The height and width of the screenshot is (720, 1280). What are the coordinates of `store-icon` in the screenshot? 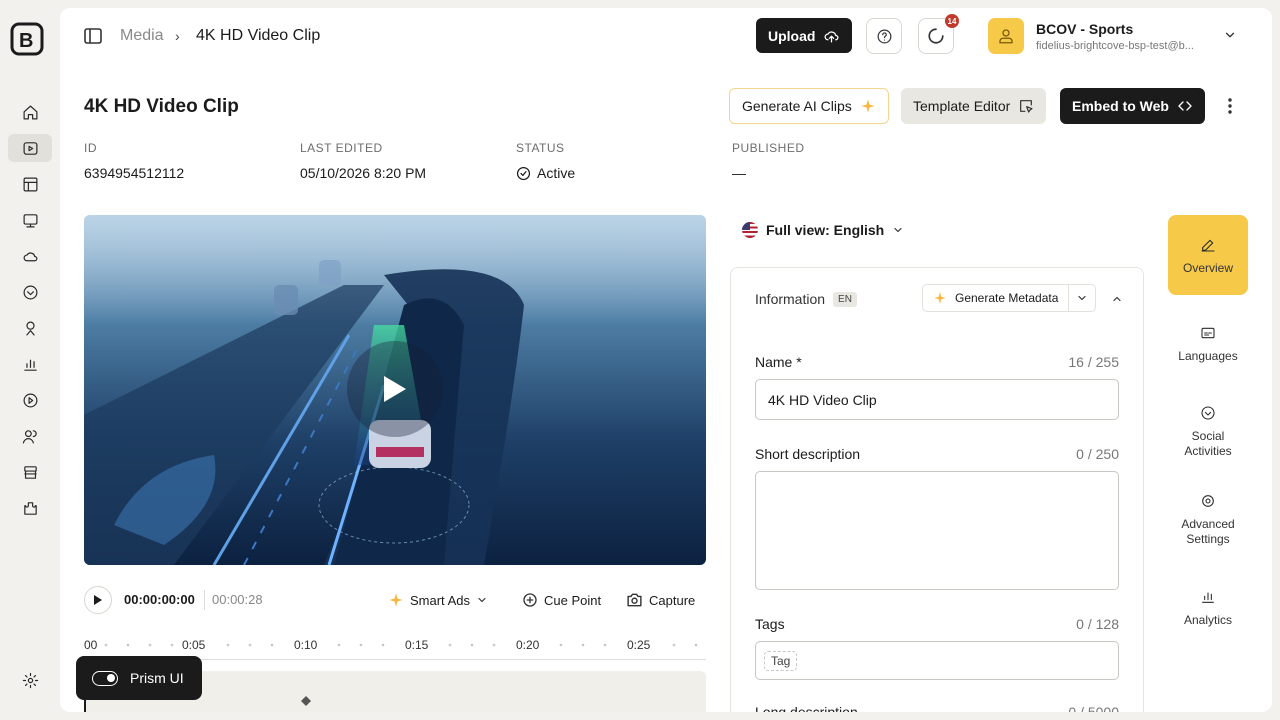 It's located at (30, 472).